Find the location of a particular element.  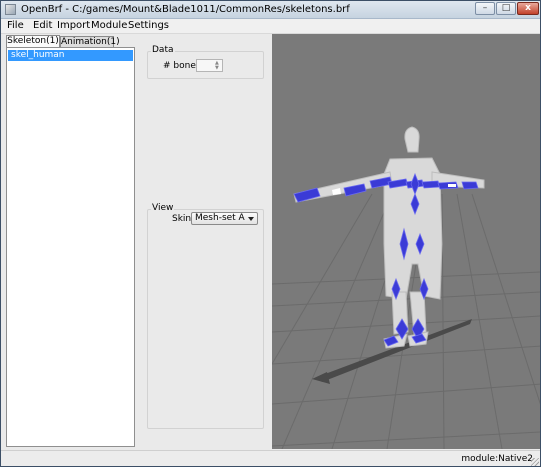

menu-settings: Settings is located at coordinates (148, 26).